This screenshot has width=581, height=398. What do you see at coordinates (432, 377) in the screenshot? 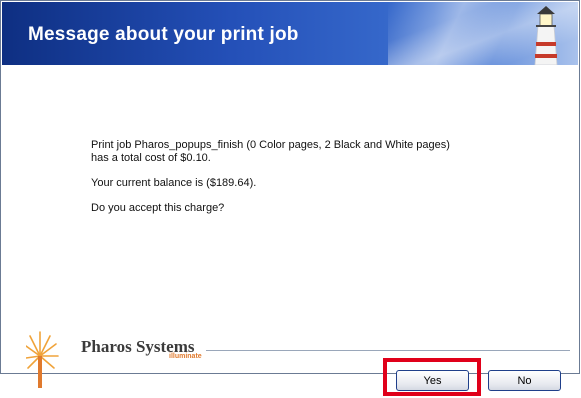
I see `highlight-box` at bounding box center [432, 377].